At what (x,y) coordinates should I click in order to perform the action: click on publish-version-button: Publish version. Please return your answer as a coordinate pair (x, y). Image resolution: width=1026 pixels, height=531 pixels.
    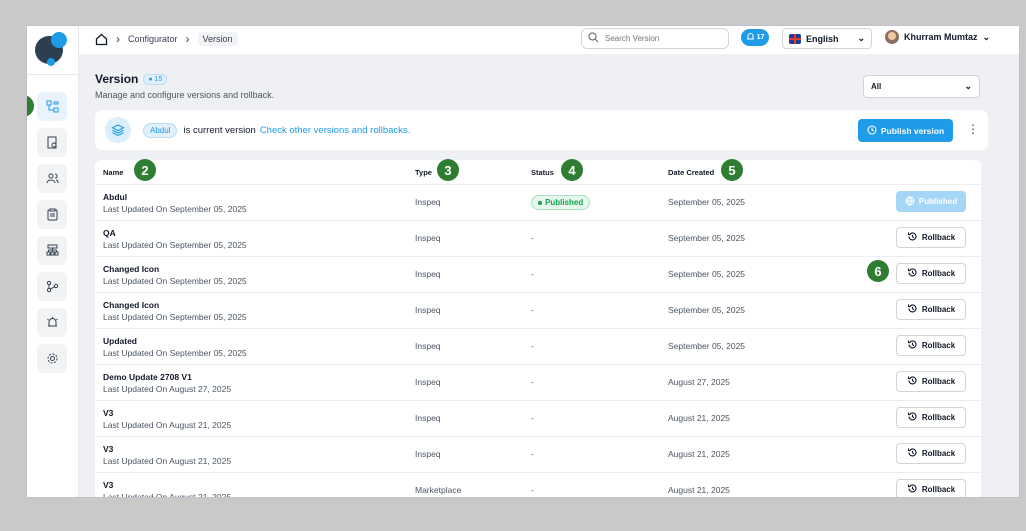
    Looking at the image, I should click on (905, 130).